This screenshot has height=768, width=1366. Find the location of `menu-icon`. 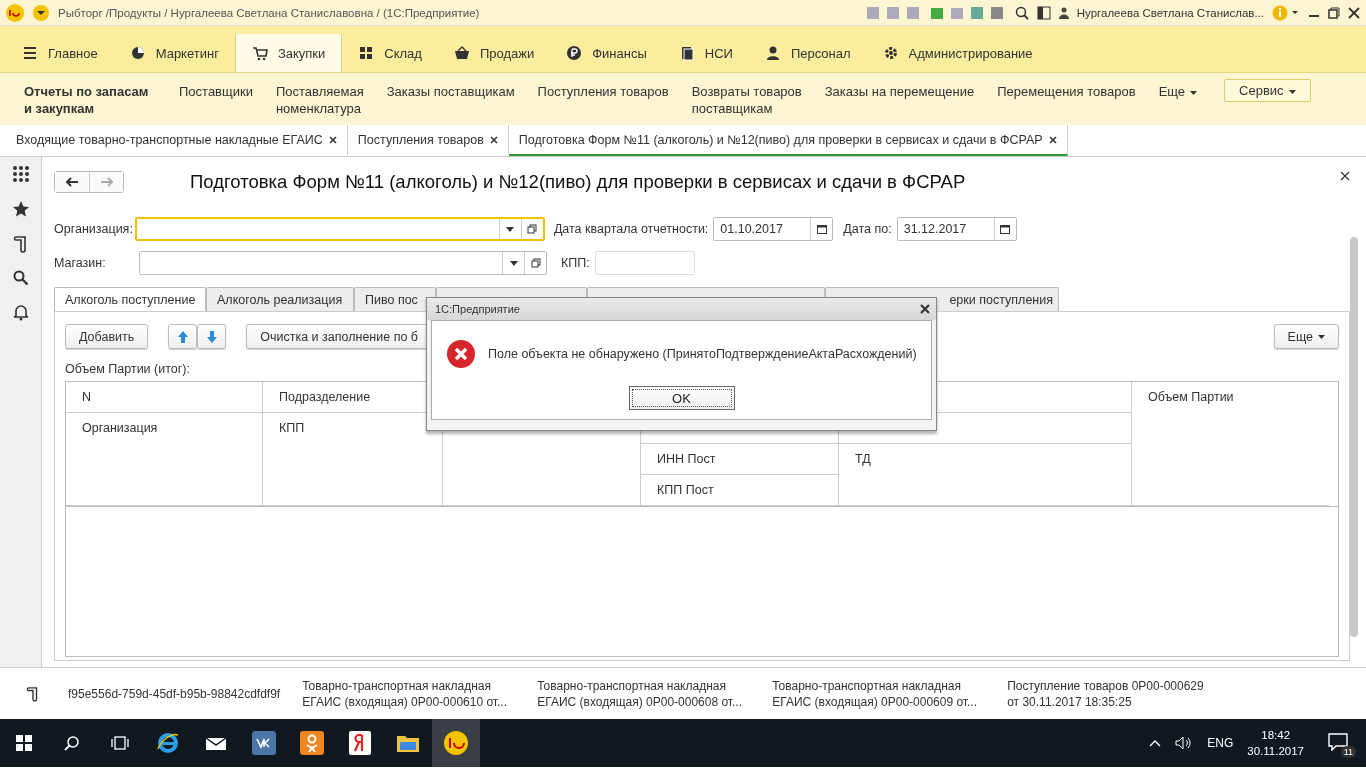

menu-icon is located at coordinates (30, 53).